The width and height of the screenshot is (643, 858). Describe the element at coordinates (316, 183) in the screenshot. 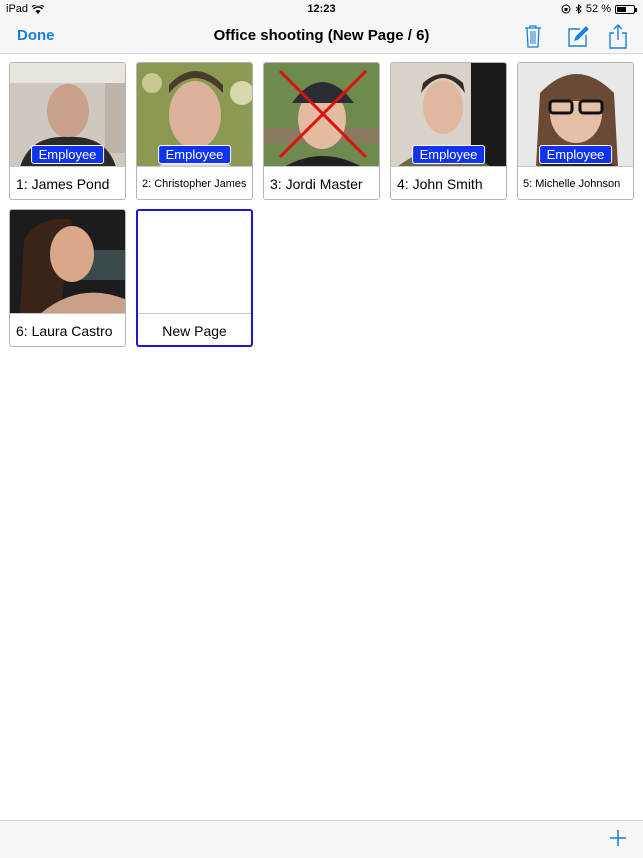

I see `page-label: 3: Jordi Master` at that location.